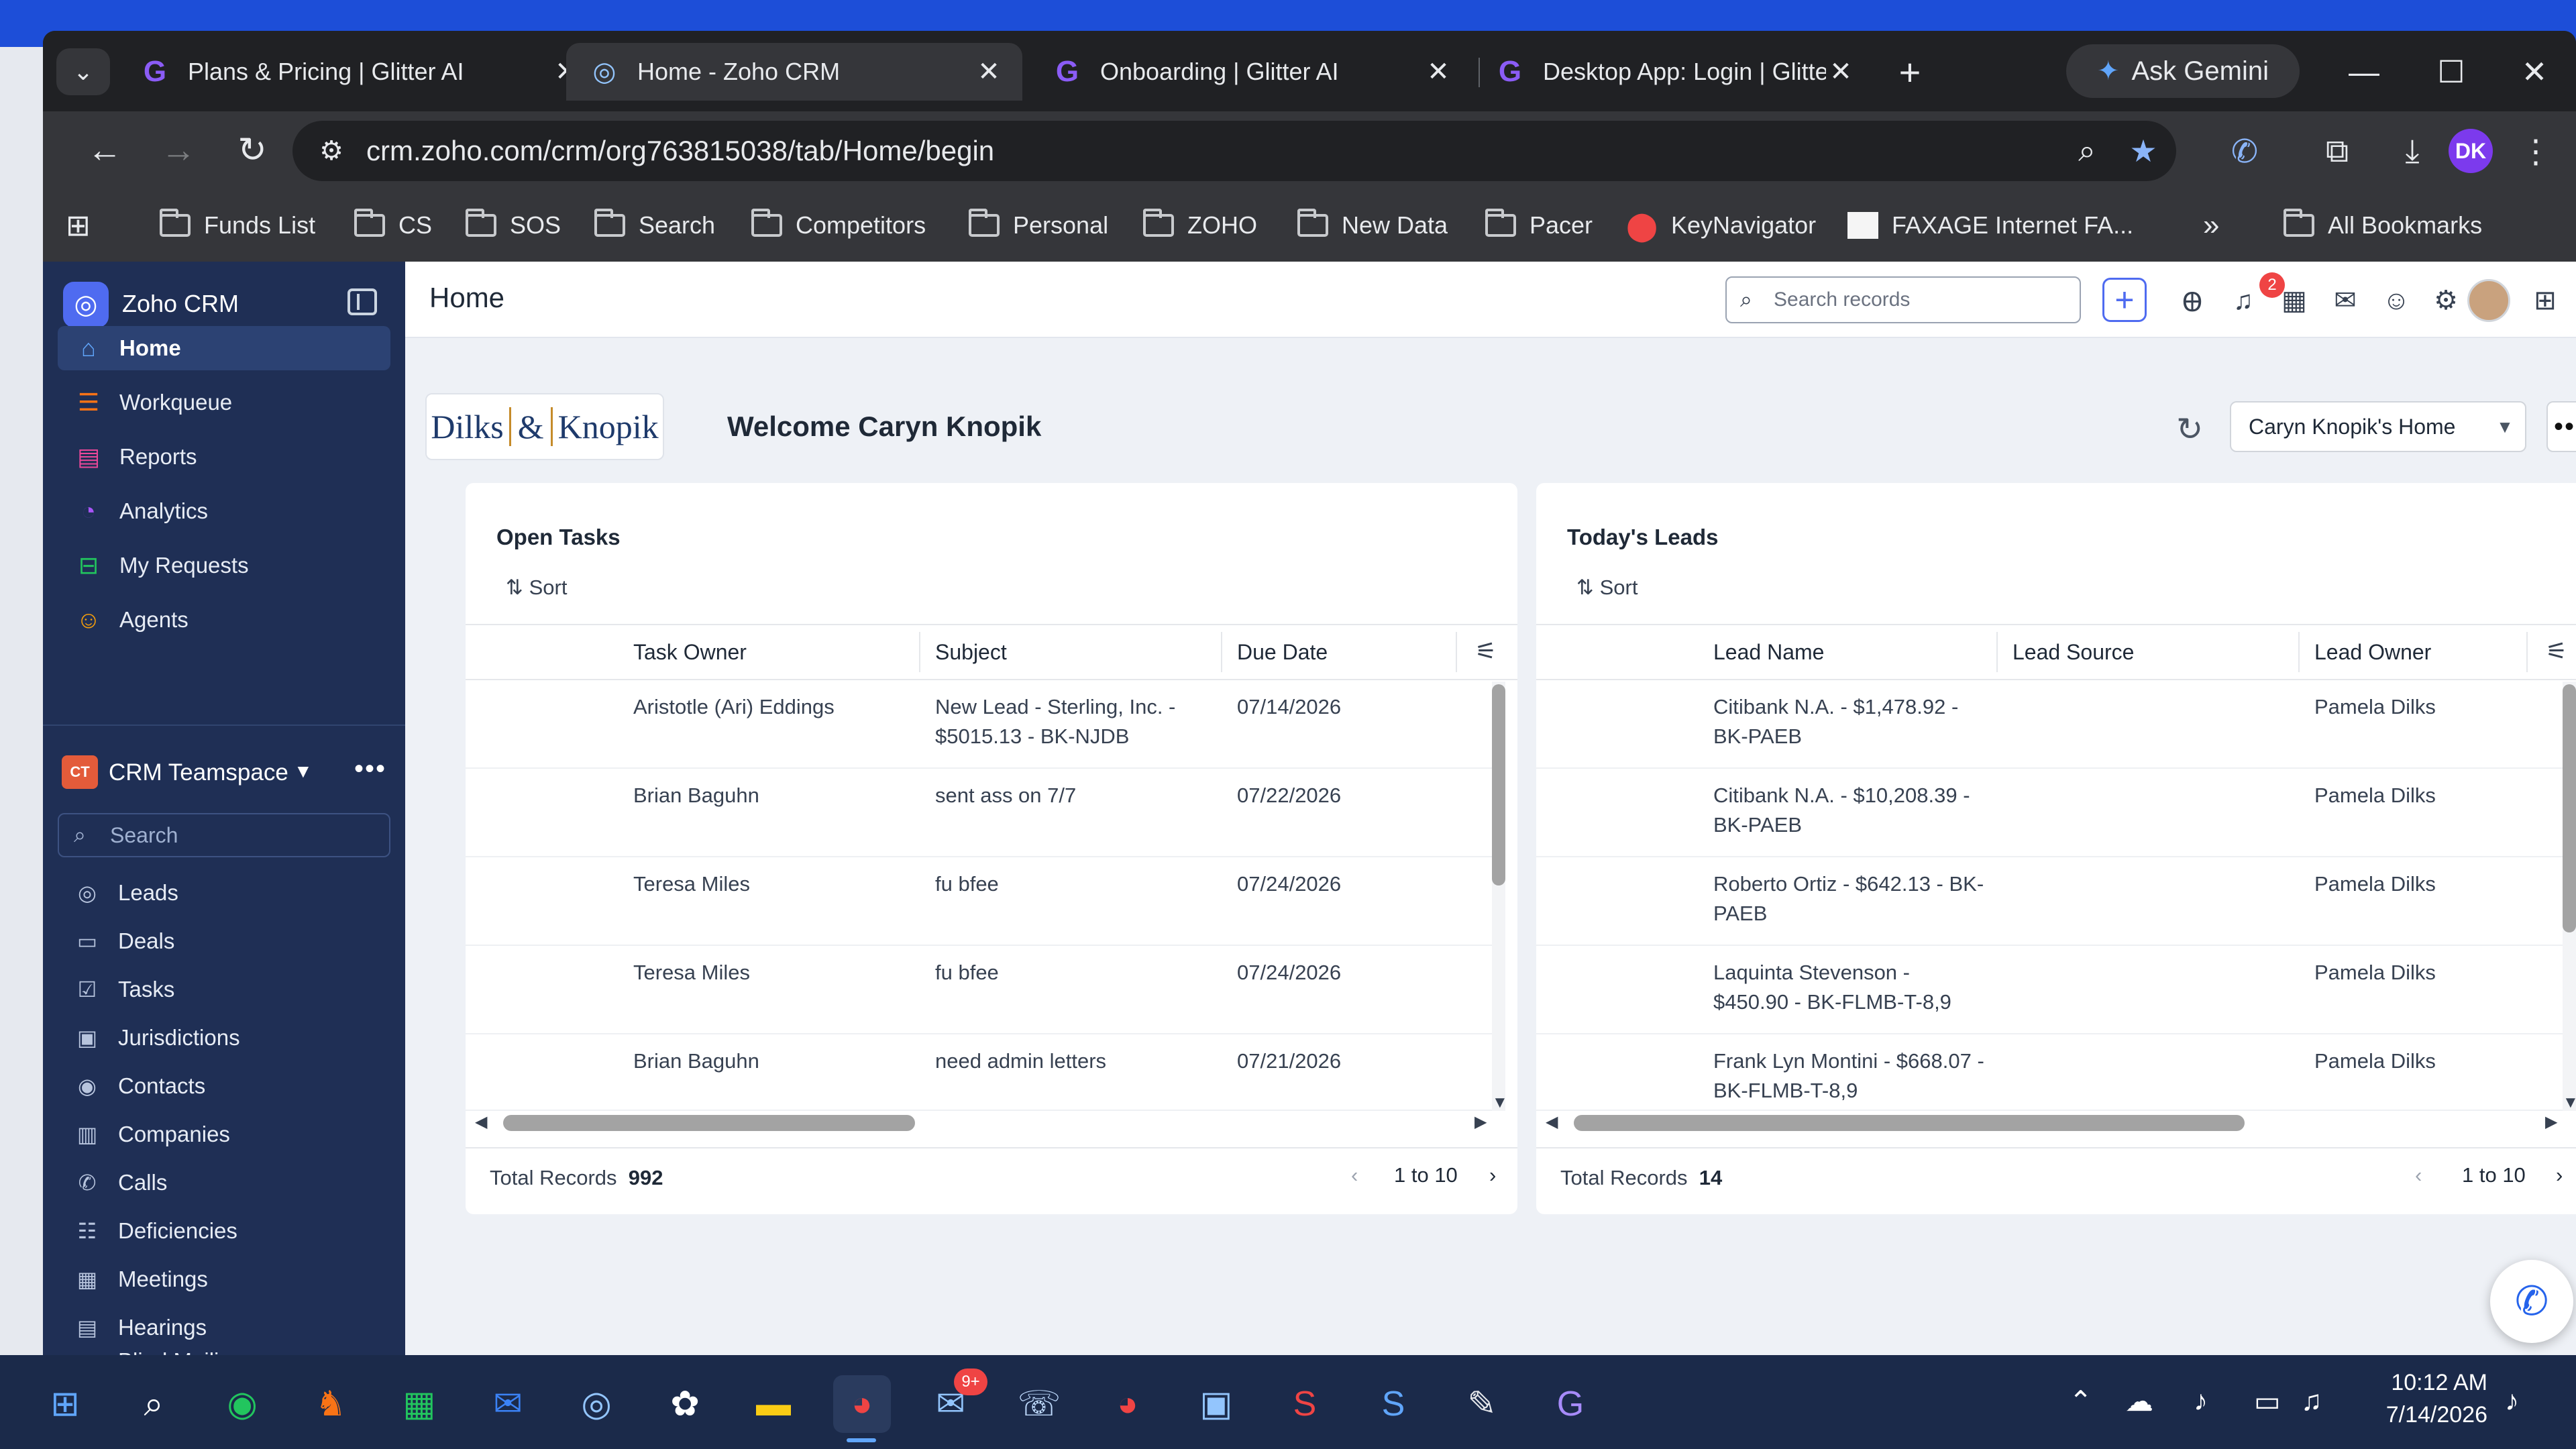 This screenshot has width=2576, height=1449. Describe the element at coordinates (2311, 1401) in the screenshot. I see `volume-icon: ♫` at that location.